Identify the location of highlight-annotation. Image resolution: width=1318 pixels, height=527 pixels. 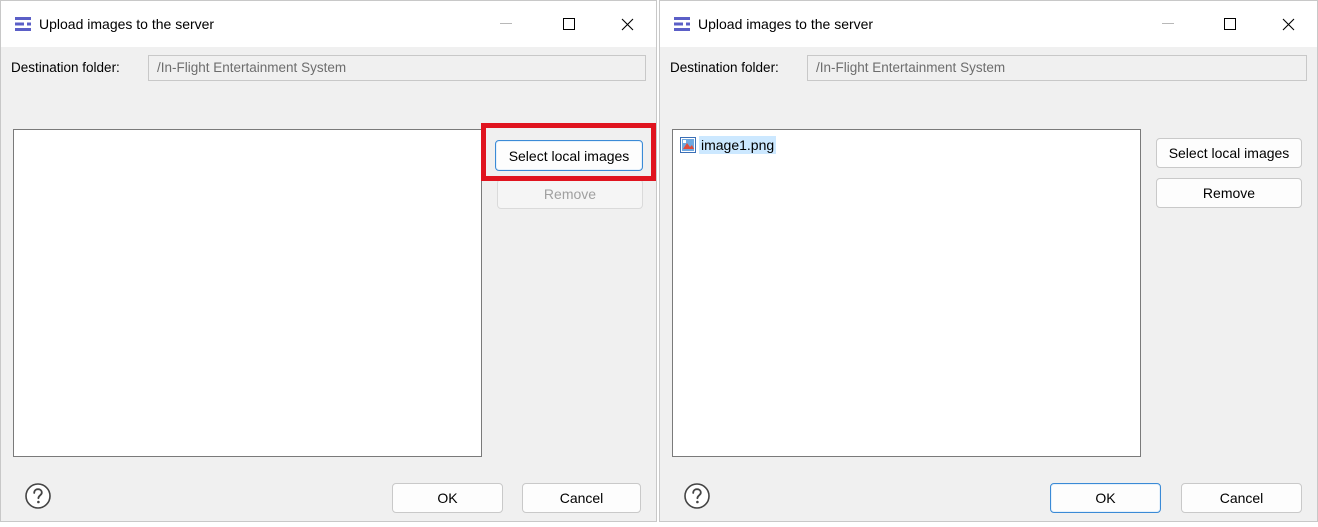
(568, 152).